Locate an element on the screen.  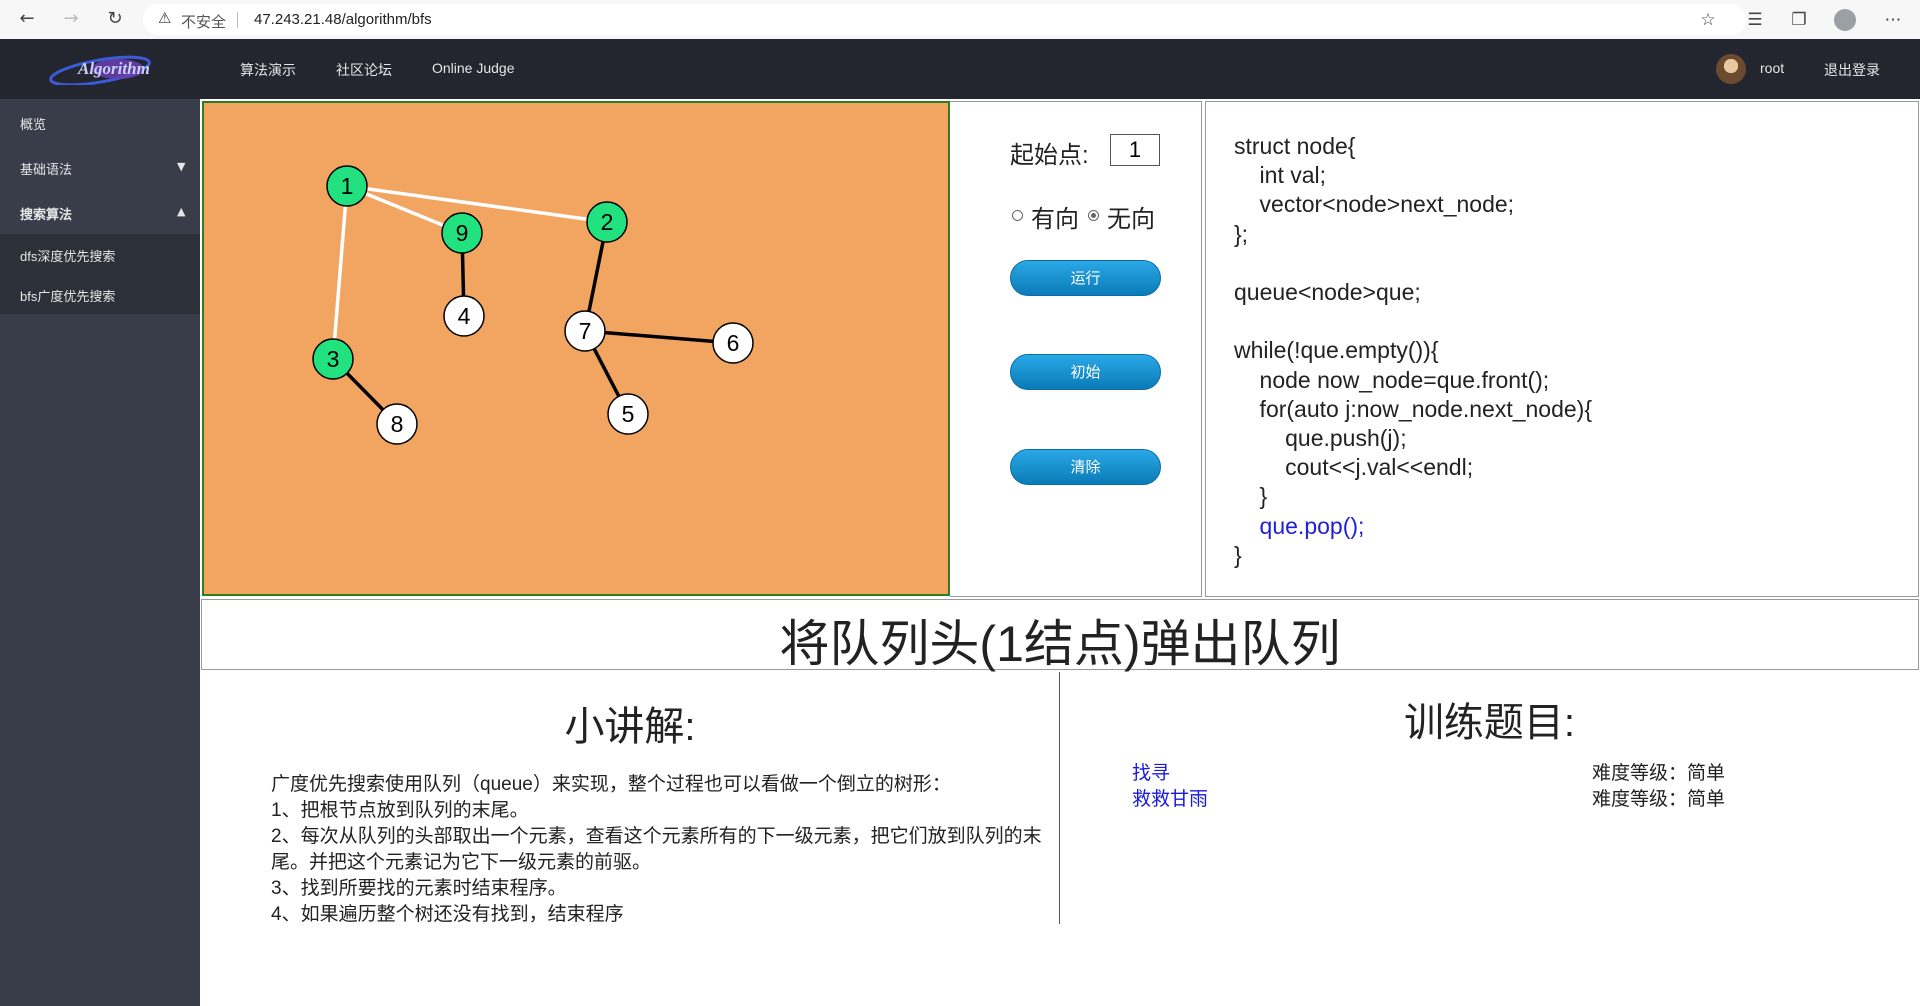
code-line: struct node{ is located at coordinates (1295, 146).